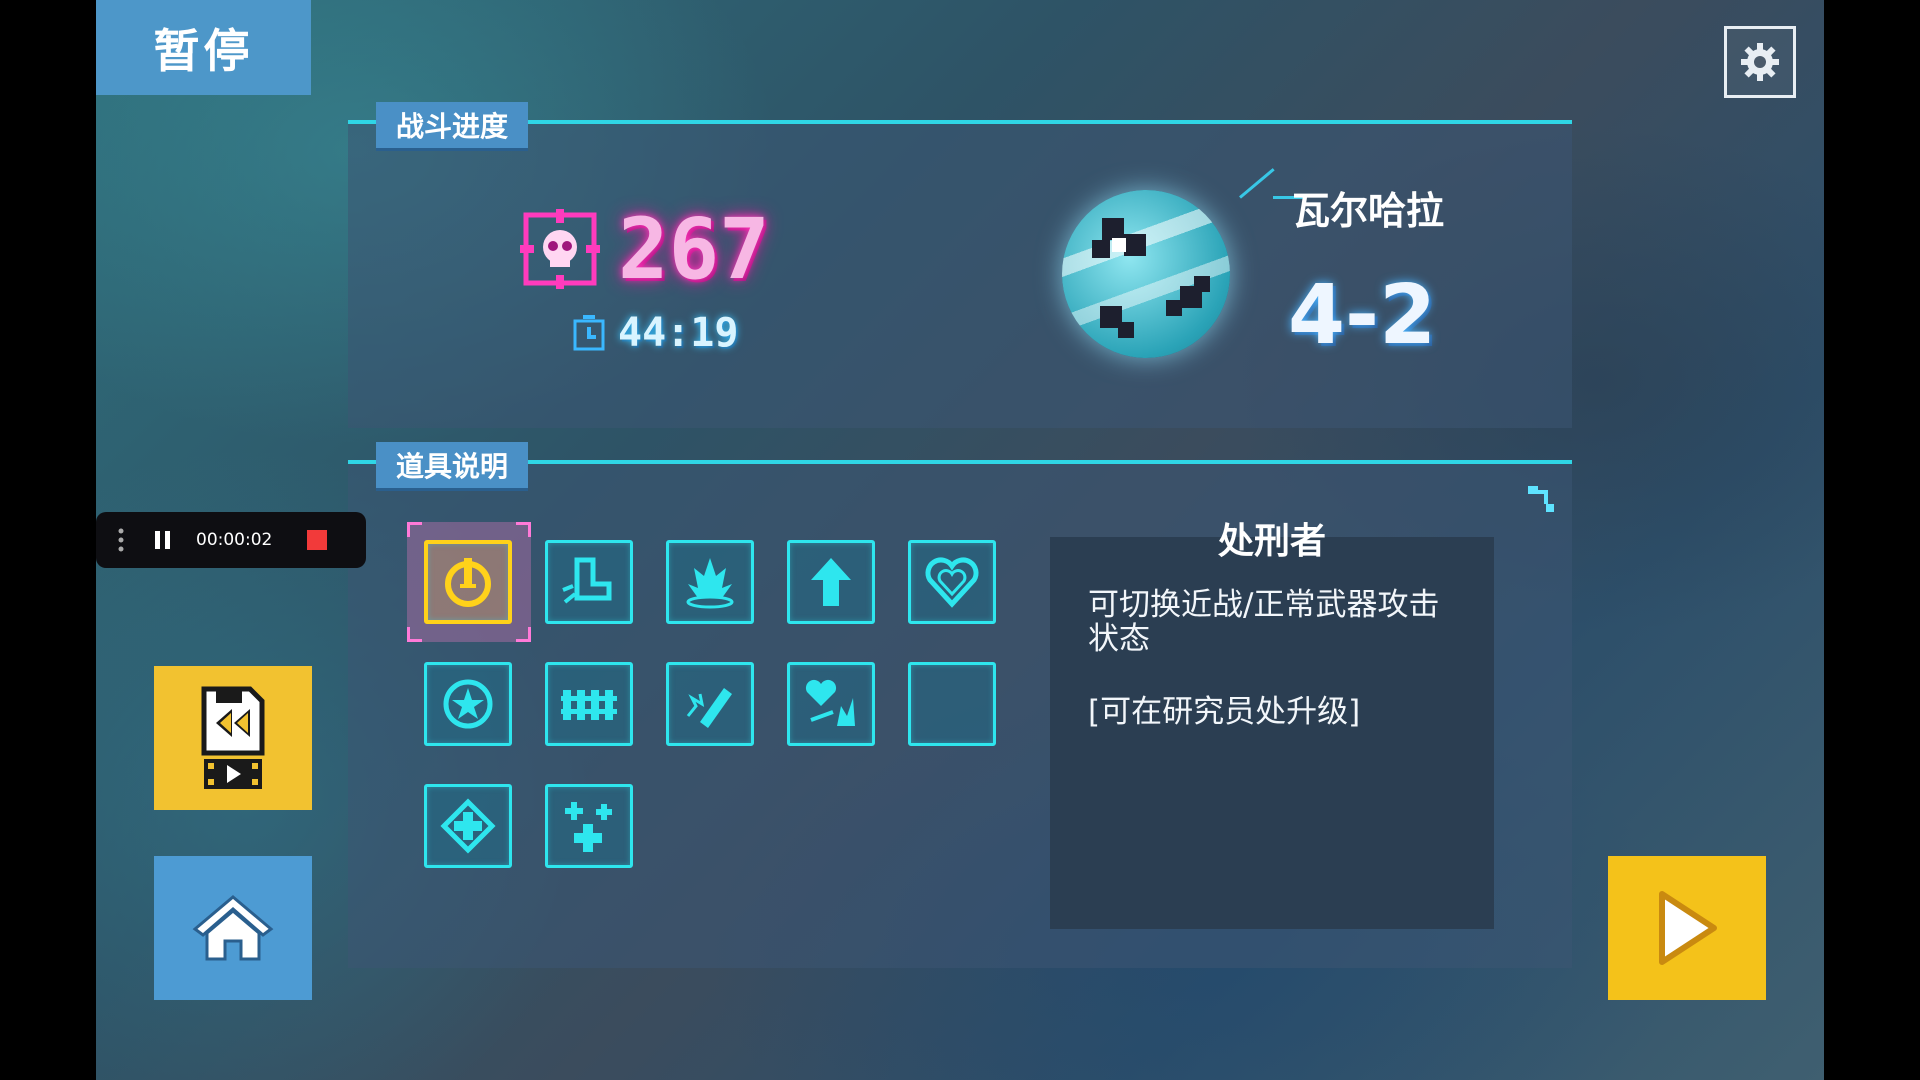 This screenshot has height=1080, width=1920. Describe the element at coordinates (694, 249) in the screenshot. I see `kill-count: 267` at that location.